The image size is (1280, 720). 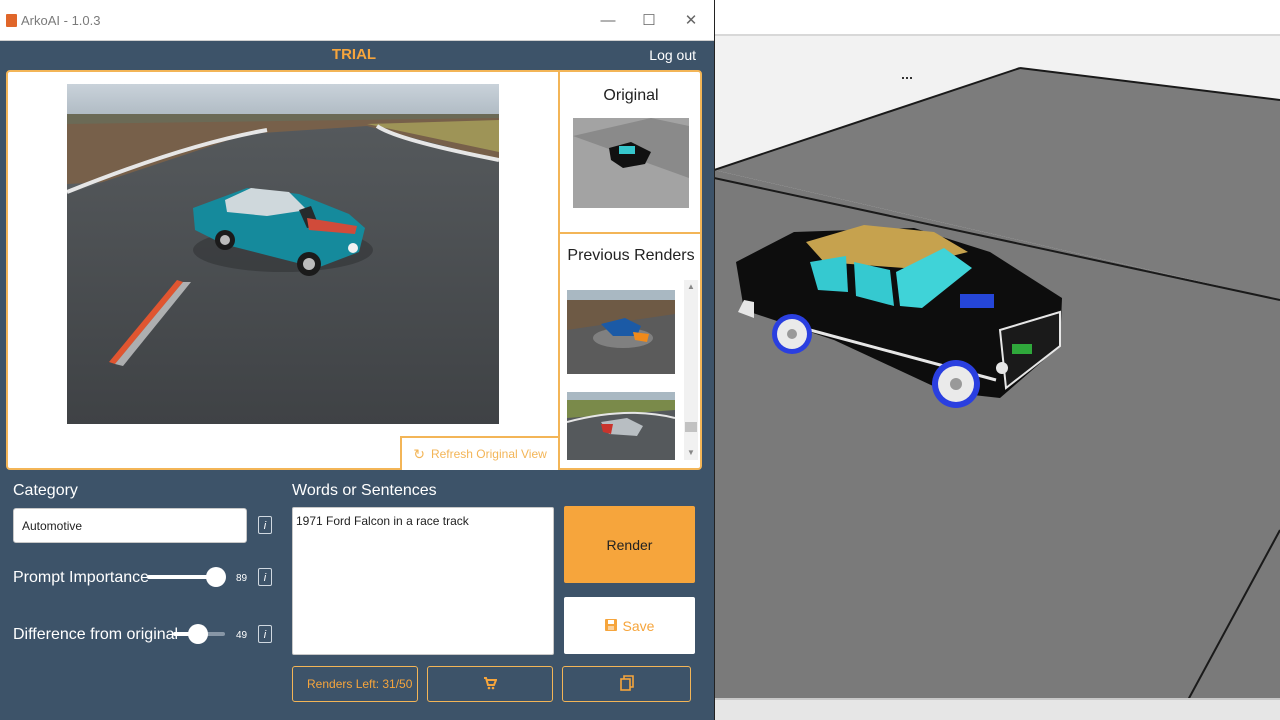 What do you see at coordinates (631, 233) in the screenshot?
I see `panel-divider-horizontal` at bounding box center [631, 233].